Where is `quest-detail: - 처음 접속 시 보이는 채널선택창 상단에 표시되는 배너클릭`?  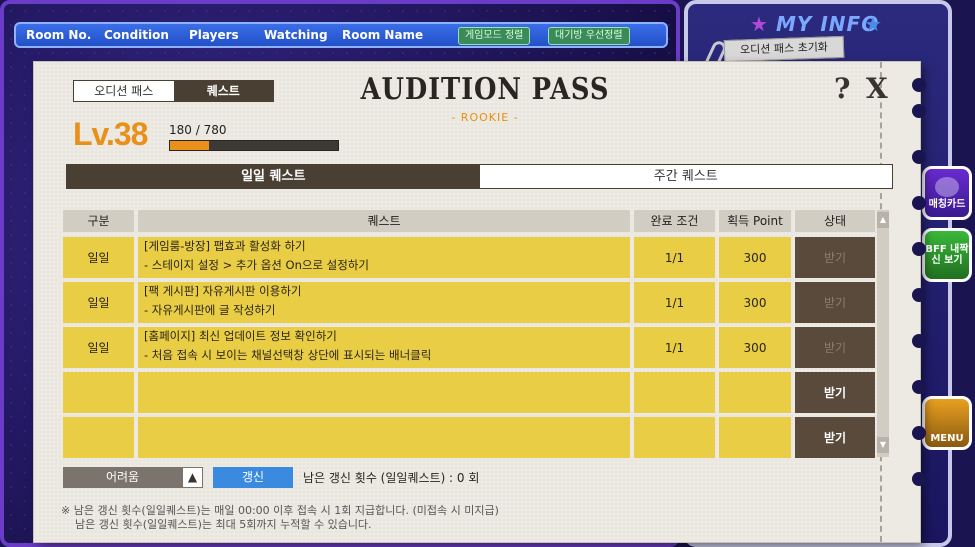 quest-detail: - 처음 접속 시 보이는 채널선택창 상단에 표시되는 배너클릭 is located at coordinates (288, 355).